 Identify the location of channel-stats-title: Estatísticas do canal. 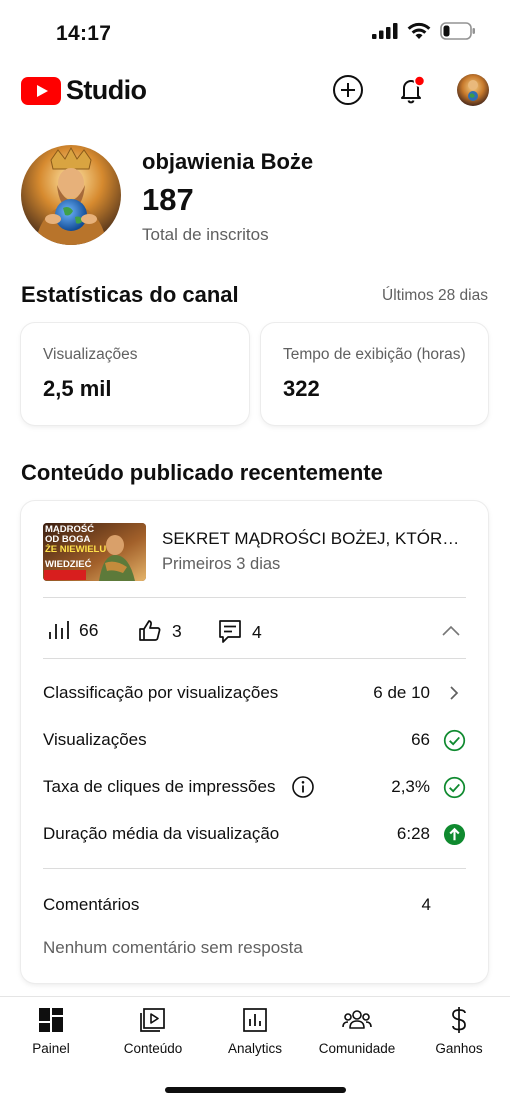
(130, 294).